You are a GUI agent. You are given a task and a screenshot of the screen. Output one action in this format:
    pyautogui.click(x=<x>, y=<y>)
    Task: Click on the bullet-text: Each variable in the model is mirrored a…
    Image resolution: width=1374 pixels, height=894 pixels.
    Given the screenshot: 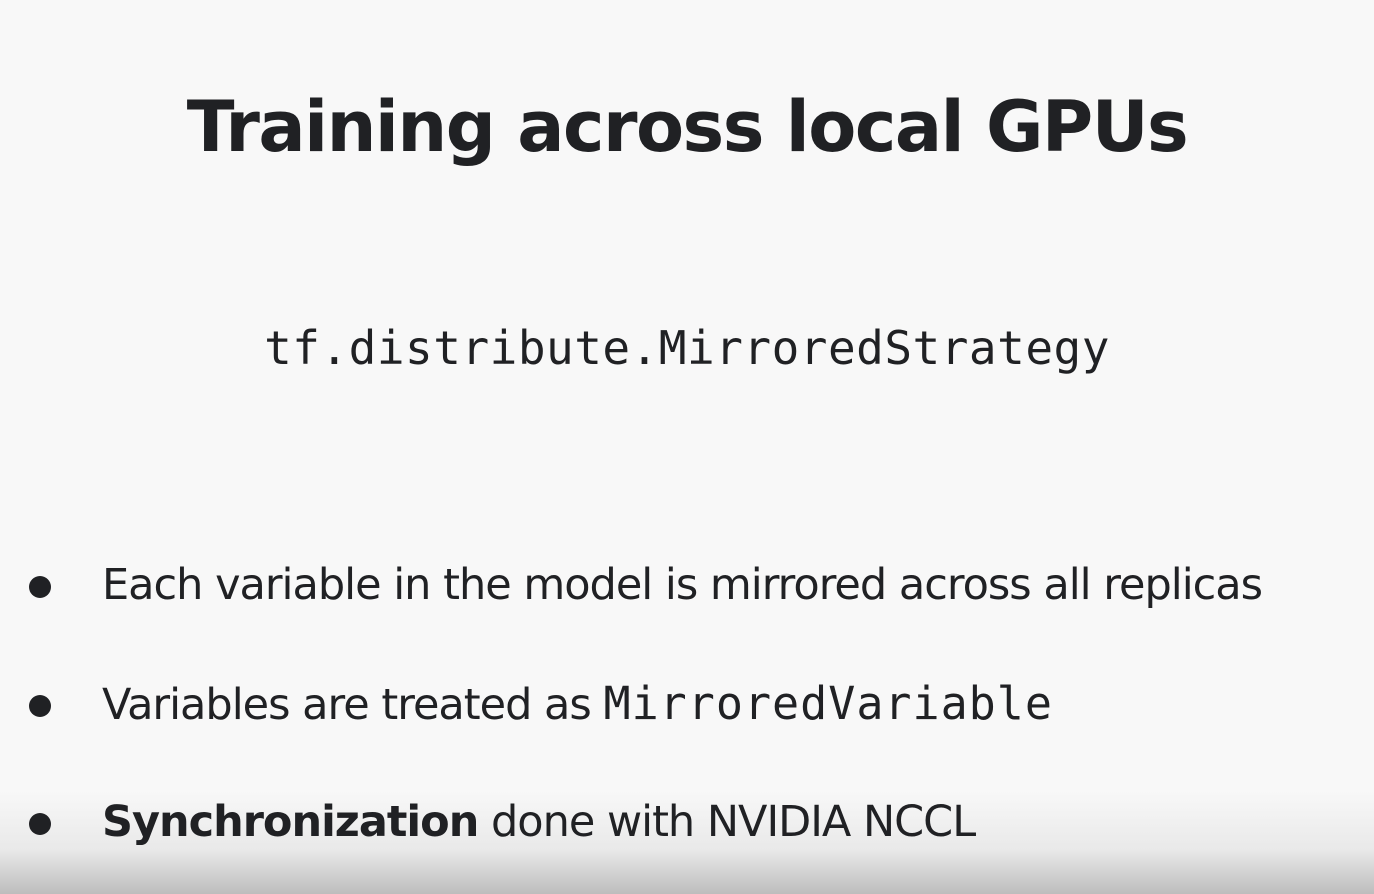 What is the action you would take?
    pyautogui.click(x=682, y=585)
    